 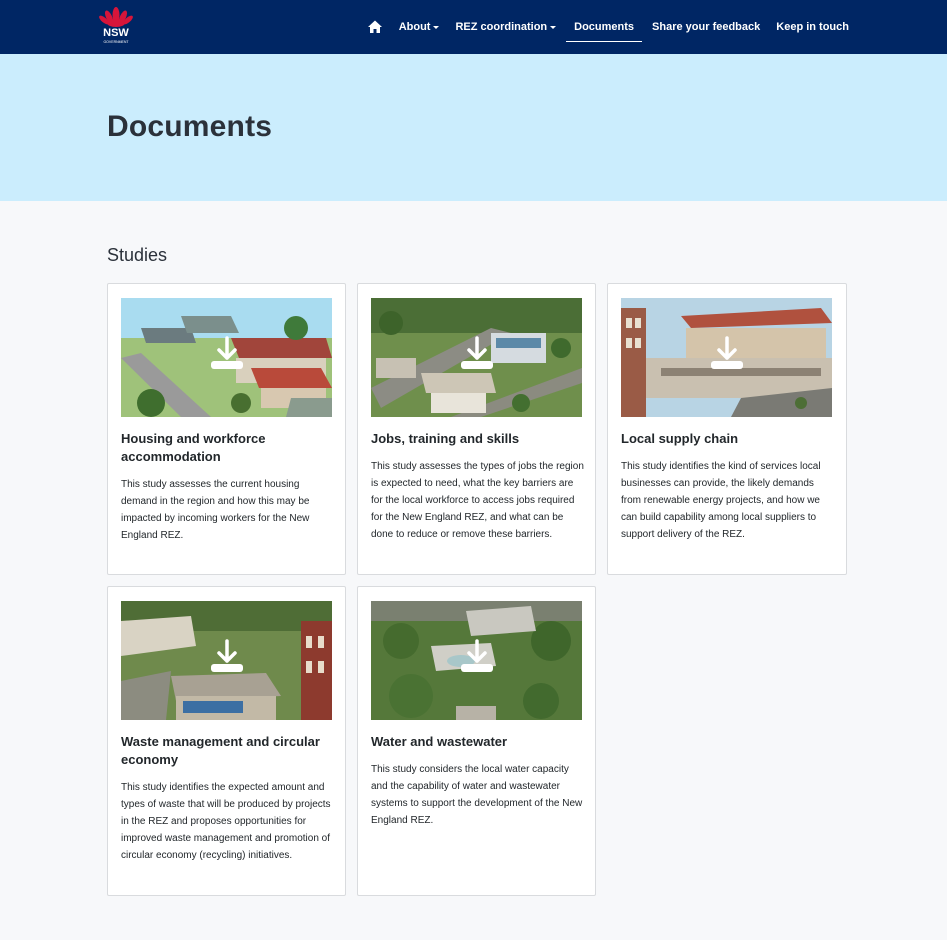 I want to click on nav-keep-in-touch: Keep in touch, so click(x=812, y=27).